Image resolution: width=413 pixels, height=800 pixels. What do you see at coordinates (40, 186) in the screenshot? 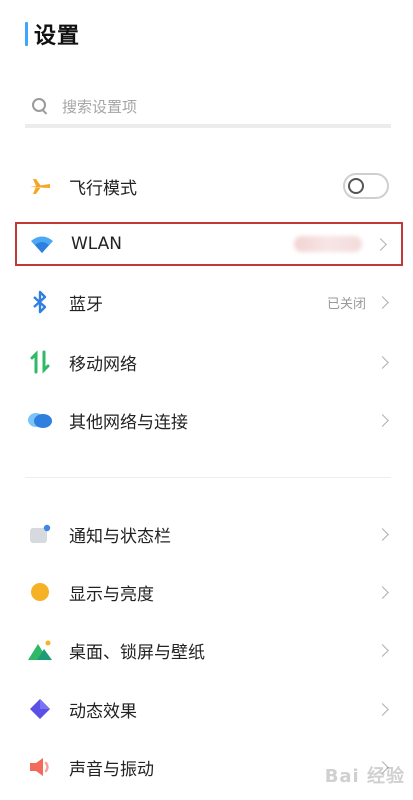
I see `airplane-icon` at bounding box center [40, 186].